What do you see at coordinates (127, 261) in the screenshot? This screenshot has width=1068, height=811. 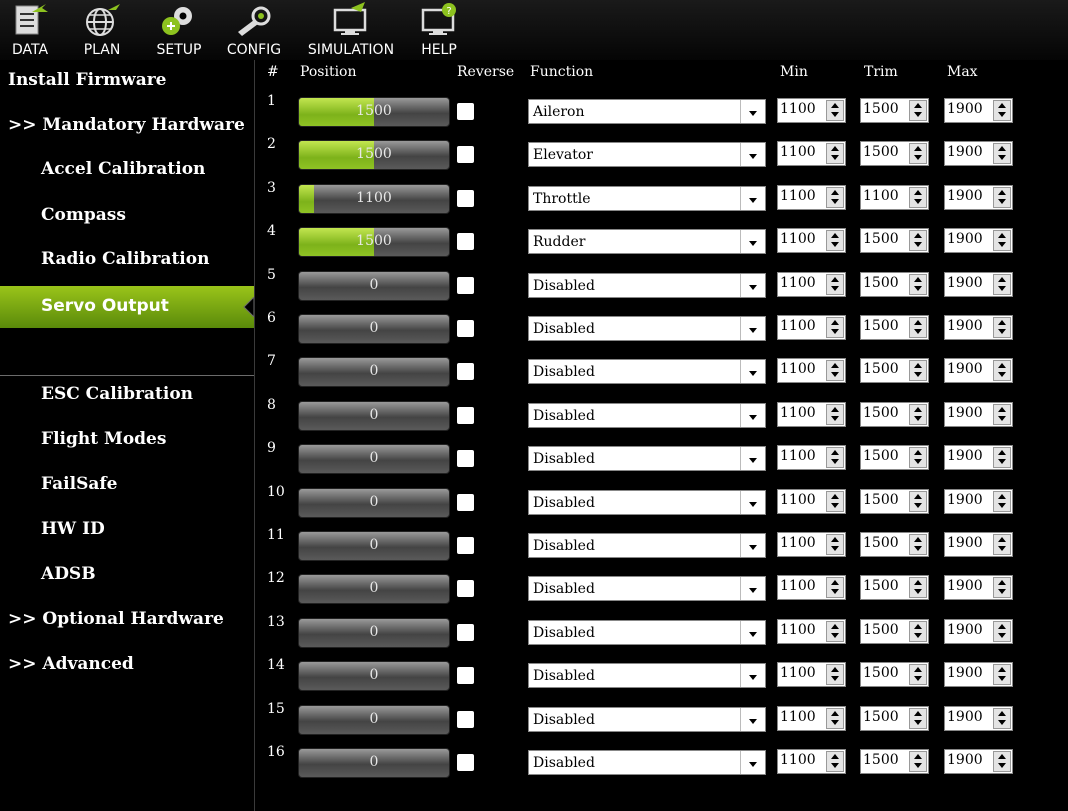 I see `sidebar-item-radio-calibration: Radio Calibration` at bounding box center [127, 261].